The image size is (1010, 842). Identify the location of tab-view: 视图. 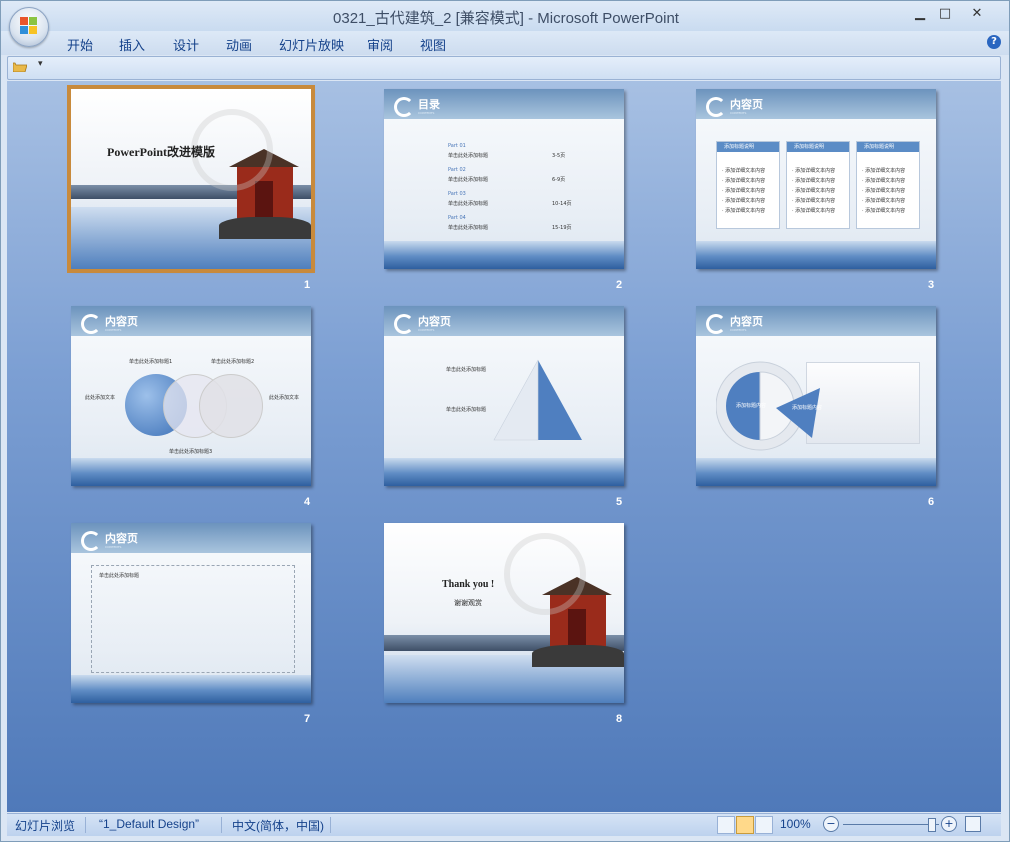
(433, 44).